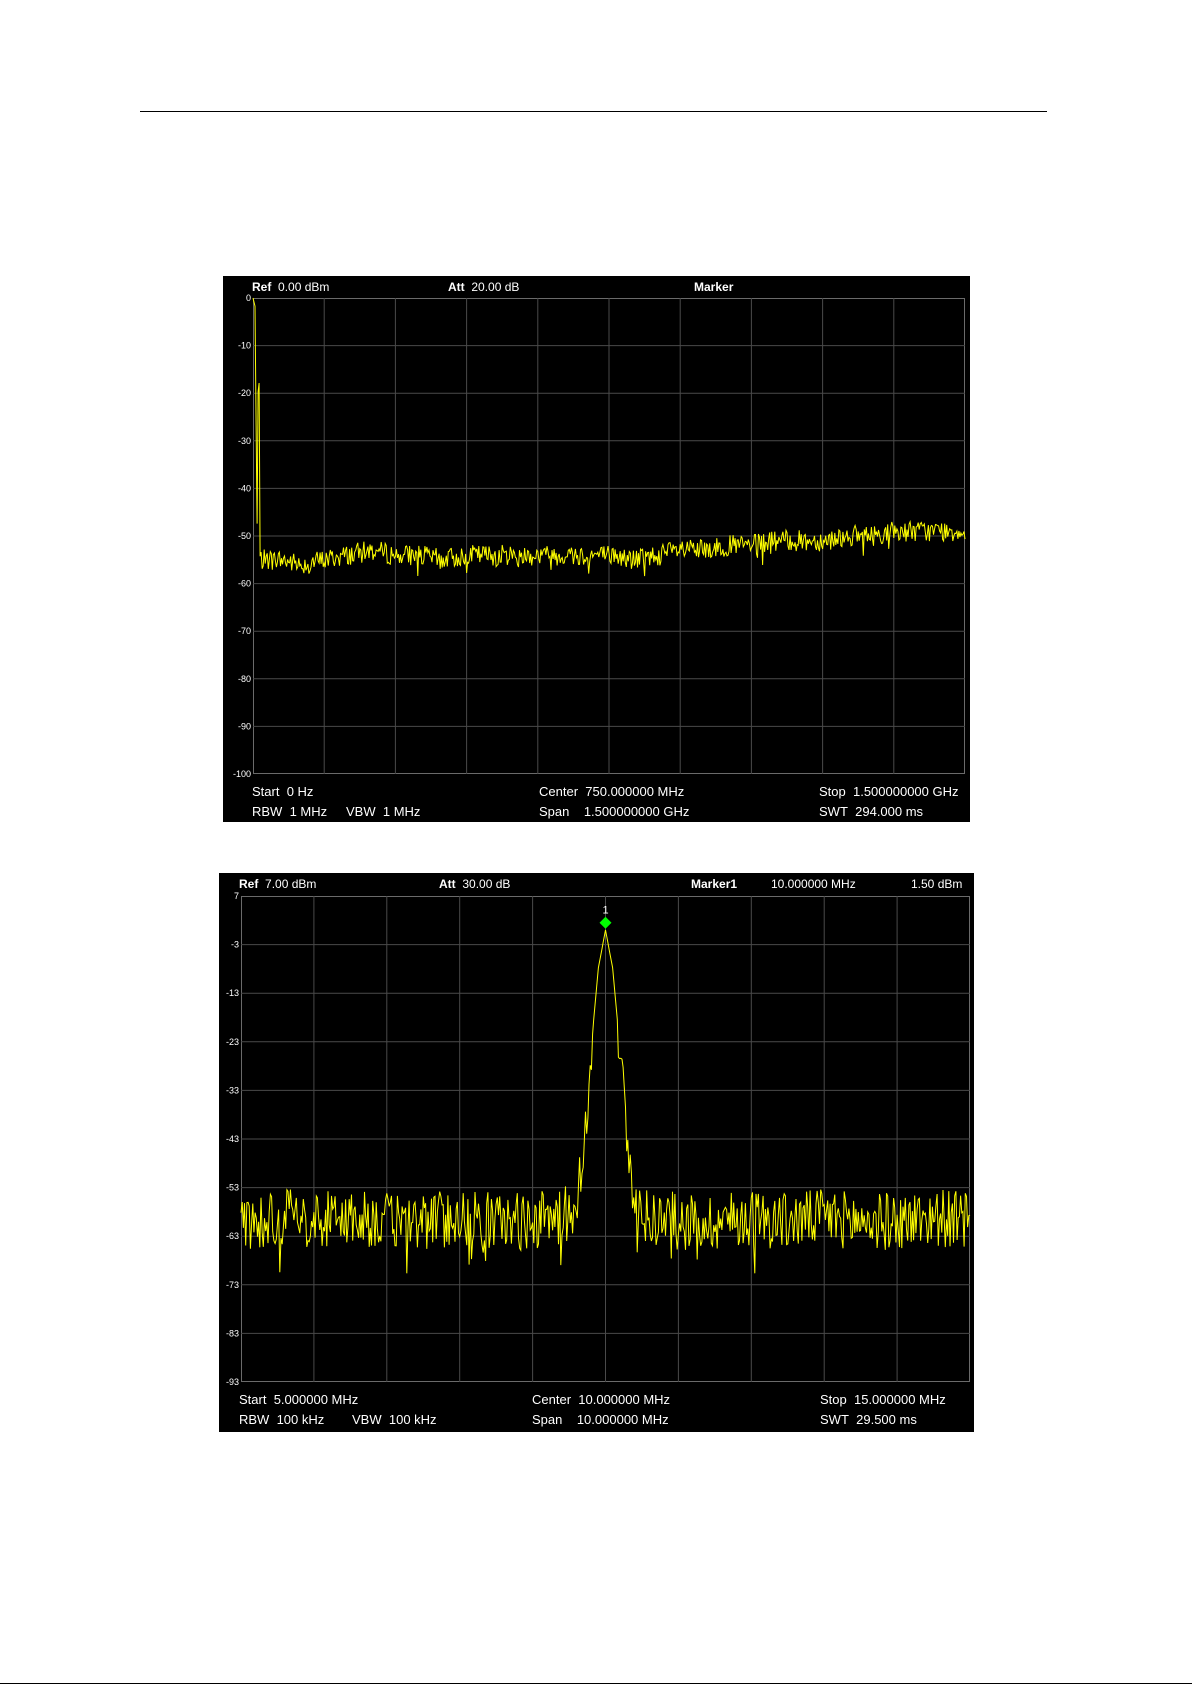 The height and width of the screenshot is (1685, 1192). Describe the element at coordinates (242, 774) in the screenshot. I see `y-tick-label: -100` at that location.